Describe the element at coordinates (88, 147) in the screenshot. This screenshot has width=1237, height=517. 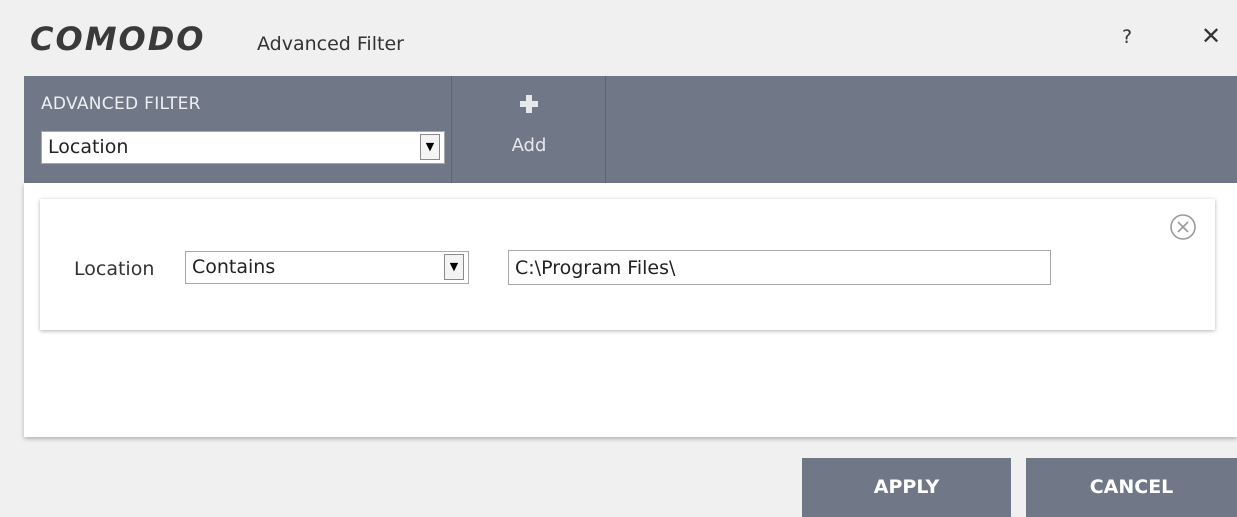
I see `filter-type-value: Location` at that location.